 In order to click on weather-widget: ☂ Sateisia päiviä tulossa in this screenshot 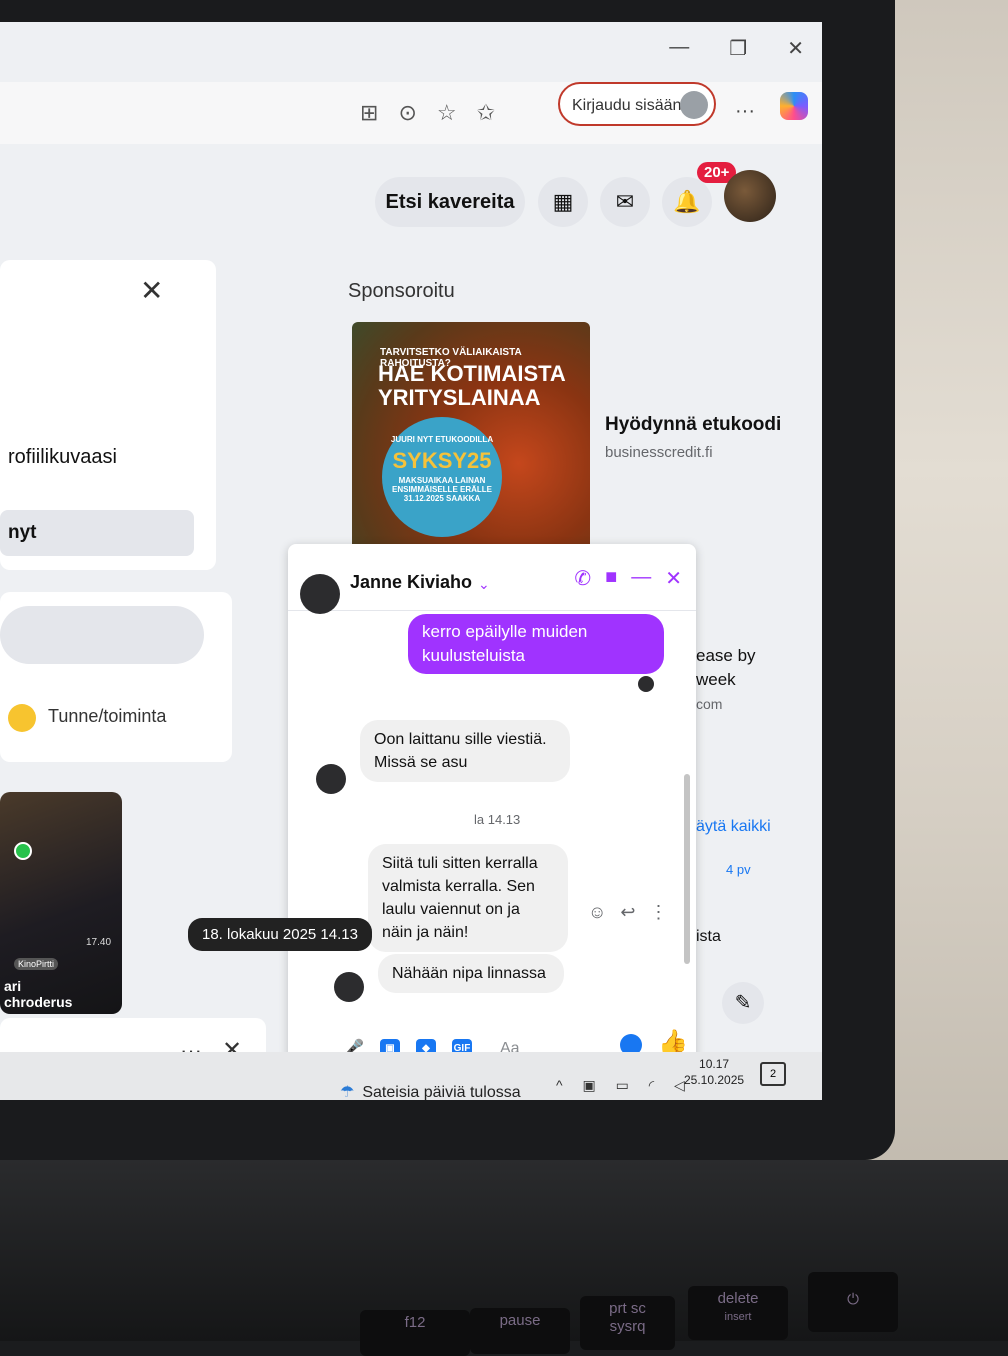, I will do `click(430, 1091)`.